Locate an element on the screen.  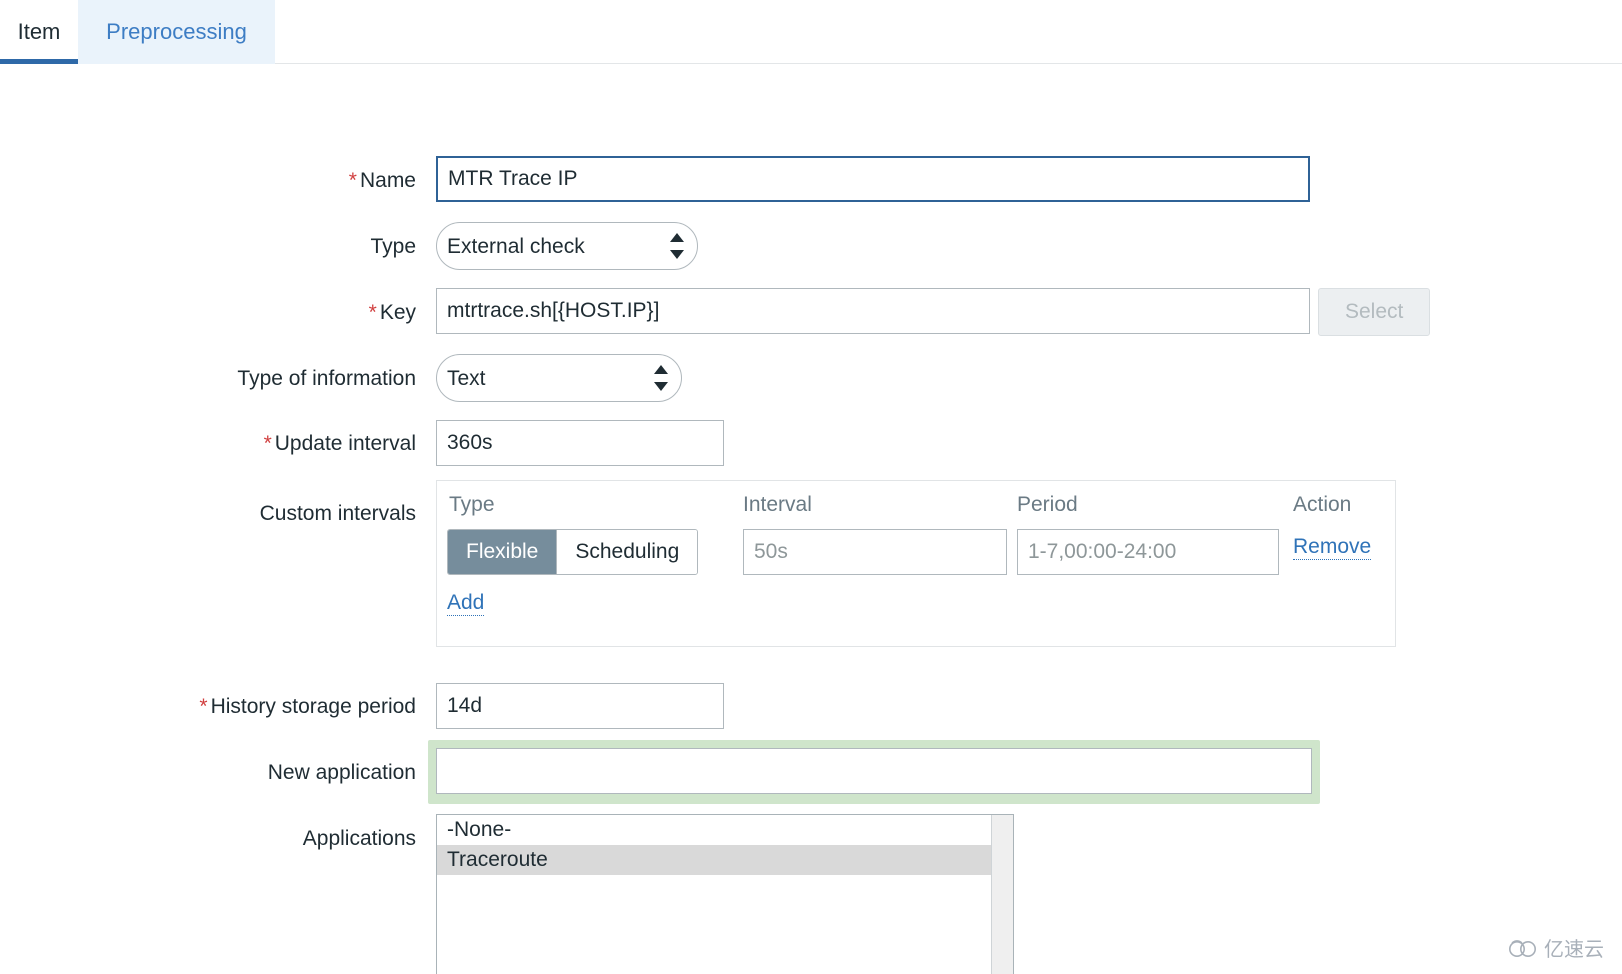
applications-label: Applications is located at coordinates (359, 838).